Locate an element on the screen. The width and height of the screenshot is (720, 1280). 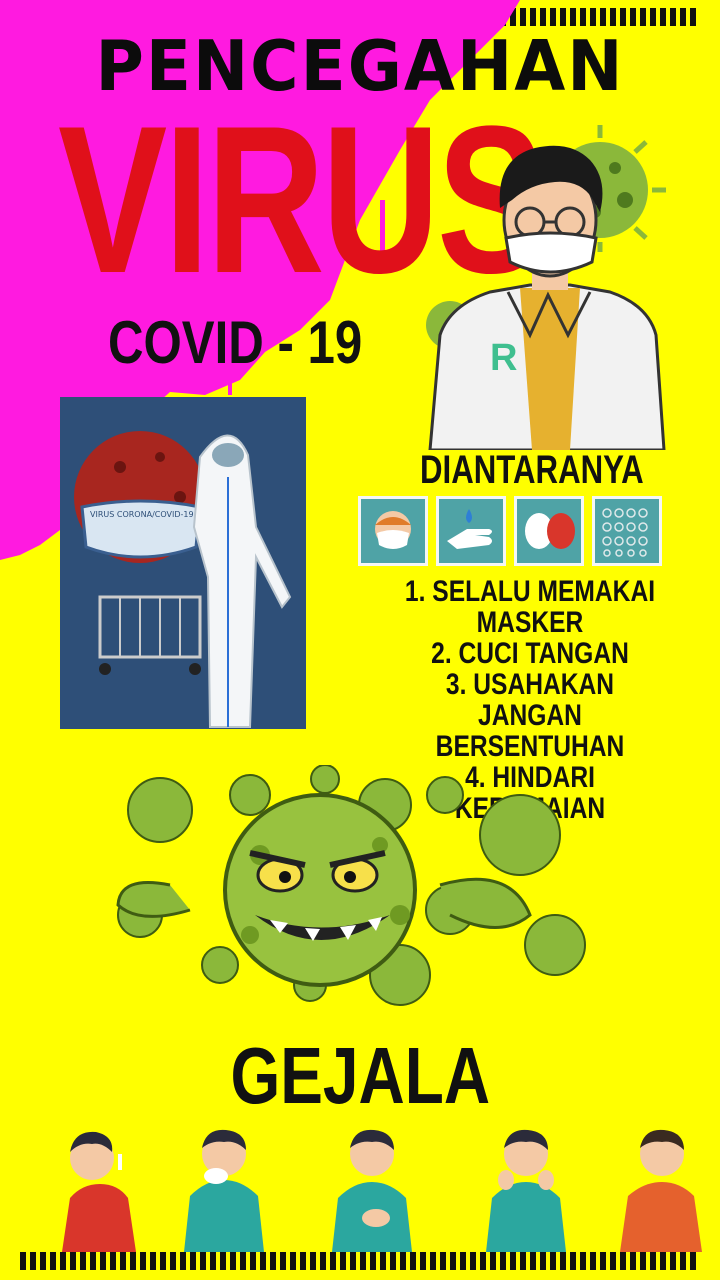
person-chest-pain-icon is located at coordinates (372, 1190).